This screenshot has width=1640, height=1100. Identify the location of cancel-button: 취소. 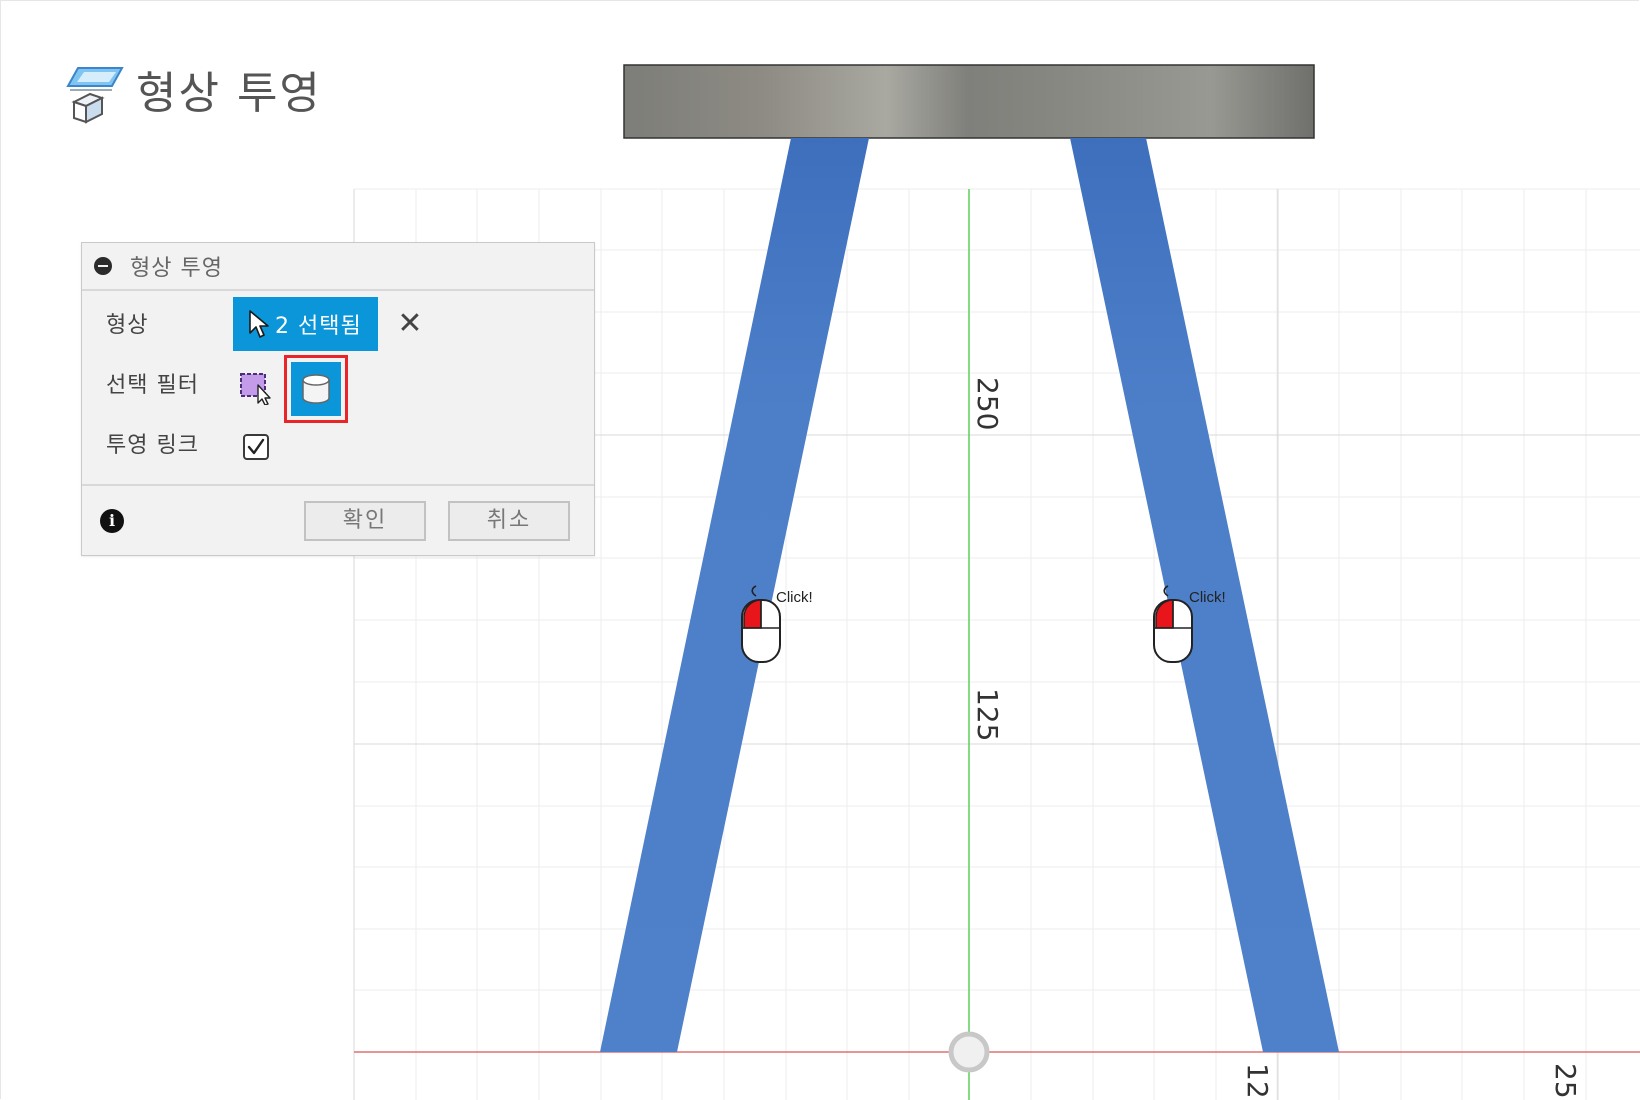
(509, 521).